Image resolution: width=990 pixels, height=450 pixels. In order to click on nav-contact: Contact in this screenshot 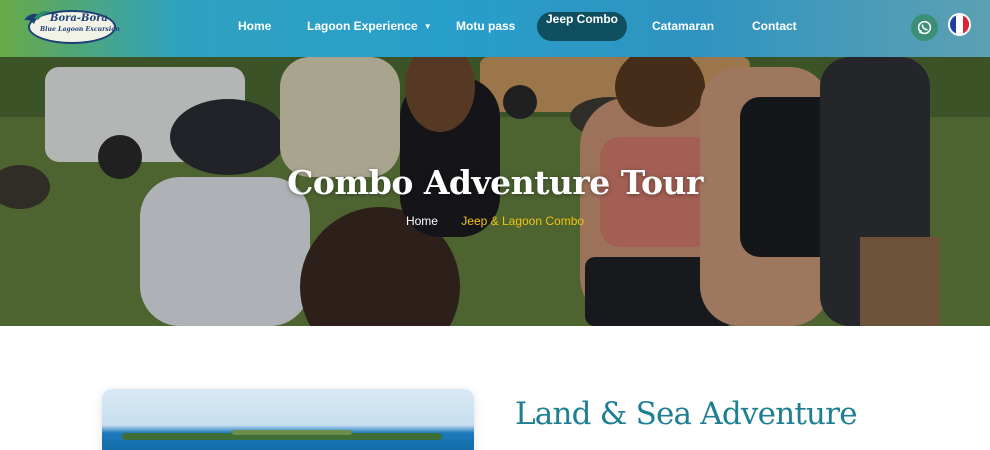, I will do `click(774, 26)`.